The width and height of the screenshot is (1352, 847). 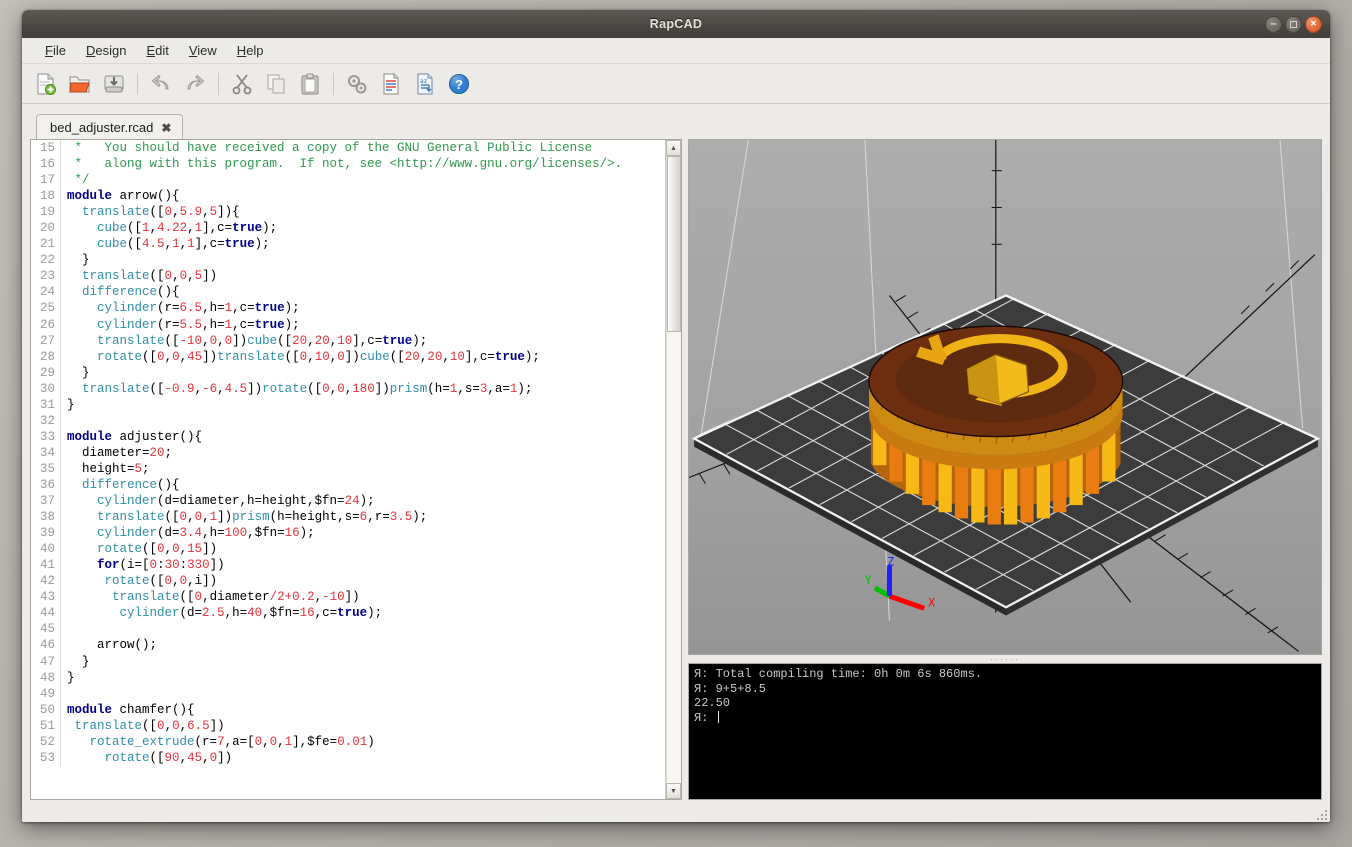 I want to click on svg-text: az, so click(x=424, y=81).